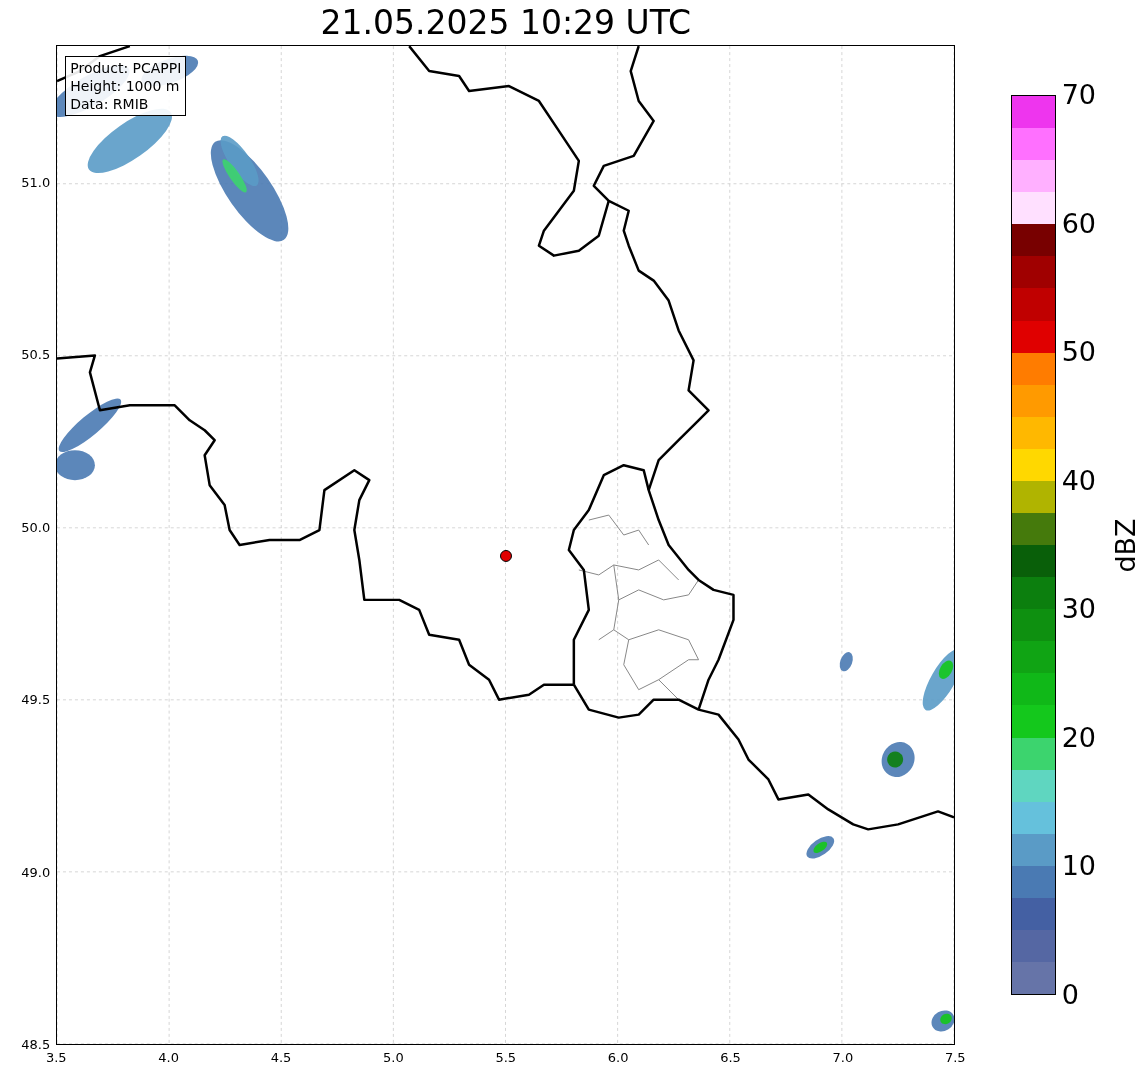 The image size is (1145, 1084). I want to click on y-axis-label: 49.5, so click(36, 700).